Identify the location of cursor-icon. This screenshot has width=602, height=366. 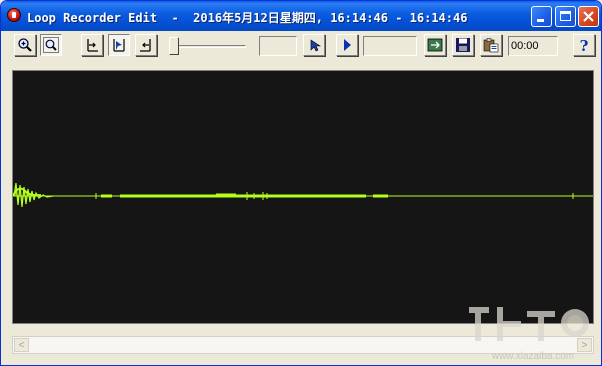
(315, 45).